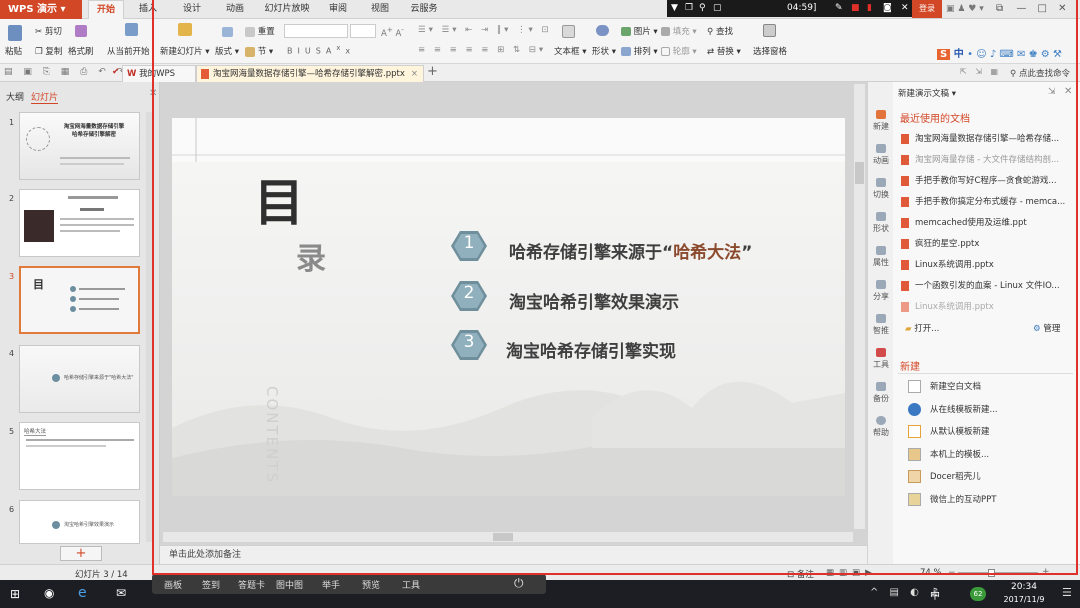 The image size is (1080, 608). What do you see at coordinates (48, 51) in the screenshot?
I see `copy-button: ❐ 复制` at bounding box center [48, 51].